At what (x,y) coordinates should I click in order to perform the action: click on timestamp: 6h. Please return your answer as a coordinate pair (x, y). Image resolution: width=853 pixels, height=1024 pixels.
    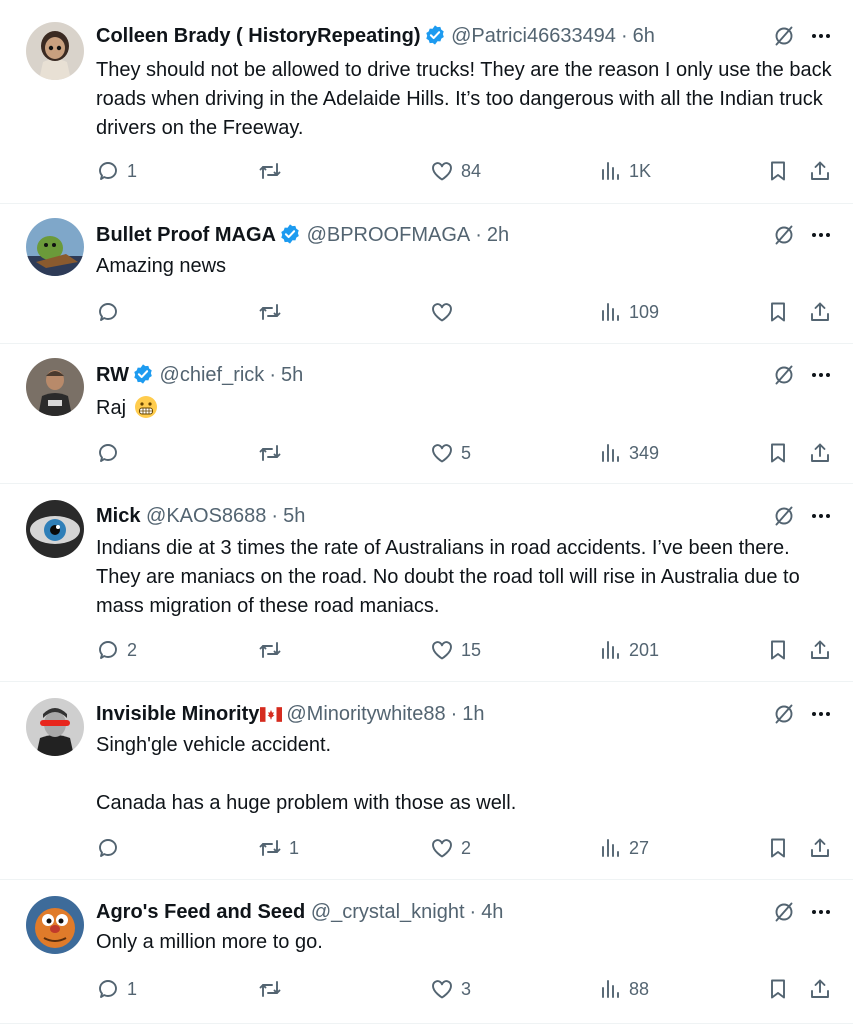
    Looking at the image, I should click on (644, 36).